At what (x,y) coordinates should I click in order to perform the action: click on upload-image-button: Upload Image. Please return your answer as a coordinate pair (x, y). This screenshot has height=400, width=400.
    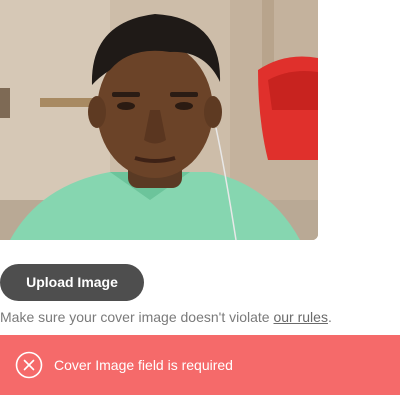
    Looking at the image, I should click on (72, 282).